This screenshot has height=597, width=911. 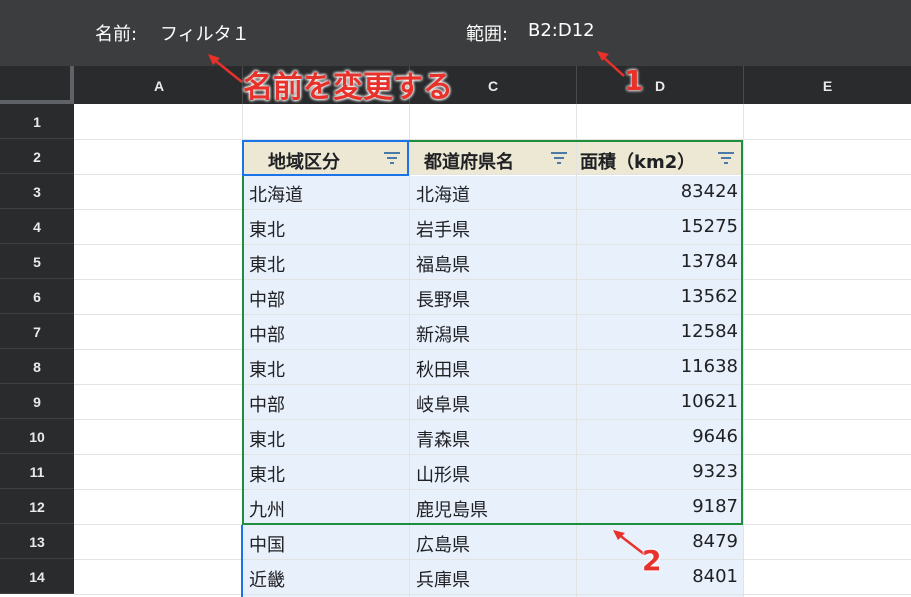 I want to click on filter-range-label: 範囲:, so click(x=487, y=34).